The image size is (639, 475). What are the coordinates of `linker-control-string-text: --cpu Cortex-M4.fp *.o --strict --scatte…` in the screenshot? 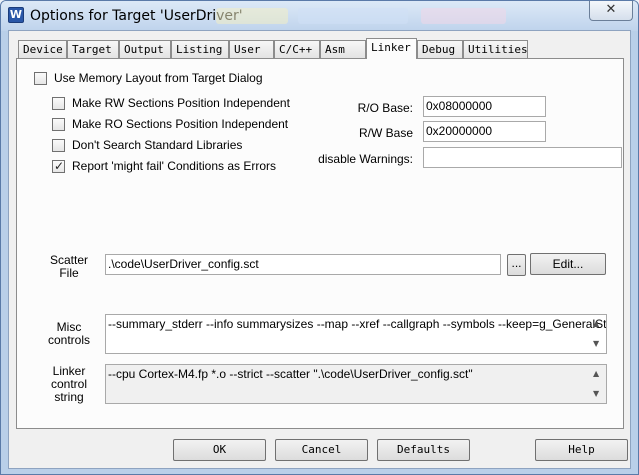 It's located at (290, 374).